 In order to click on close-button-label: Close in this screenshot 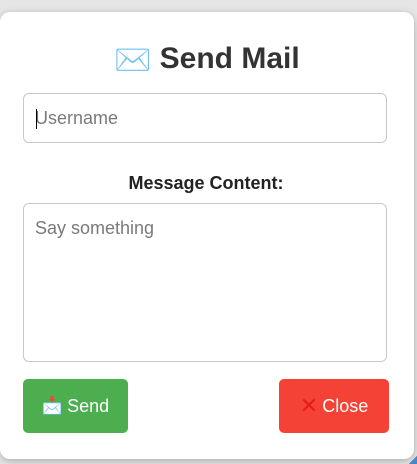, I will do `click(345, 405)`.